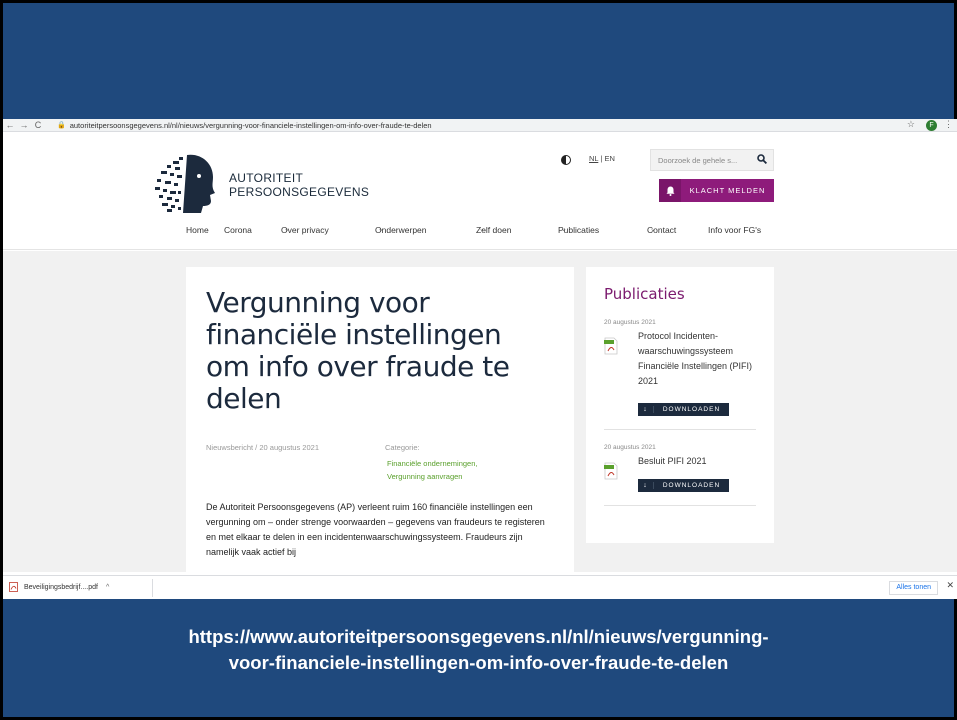  I want to click on profile-avatar: F, so click(931, 125).